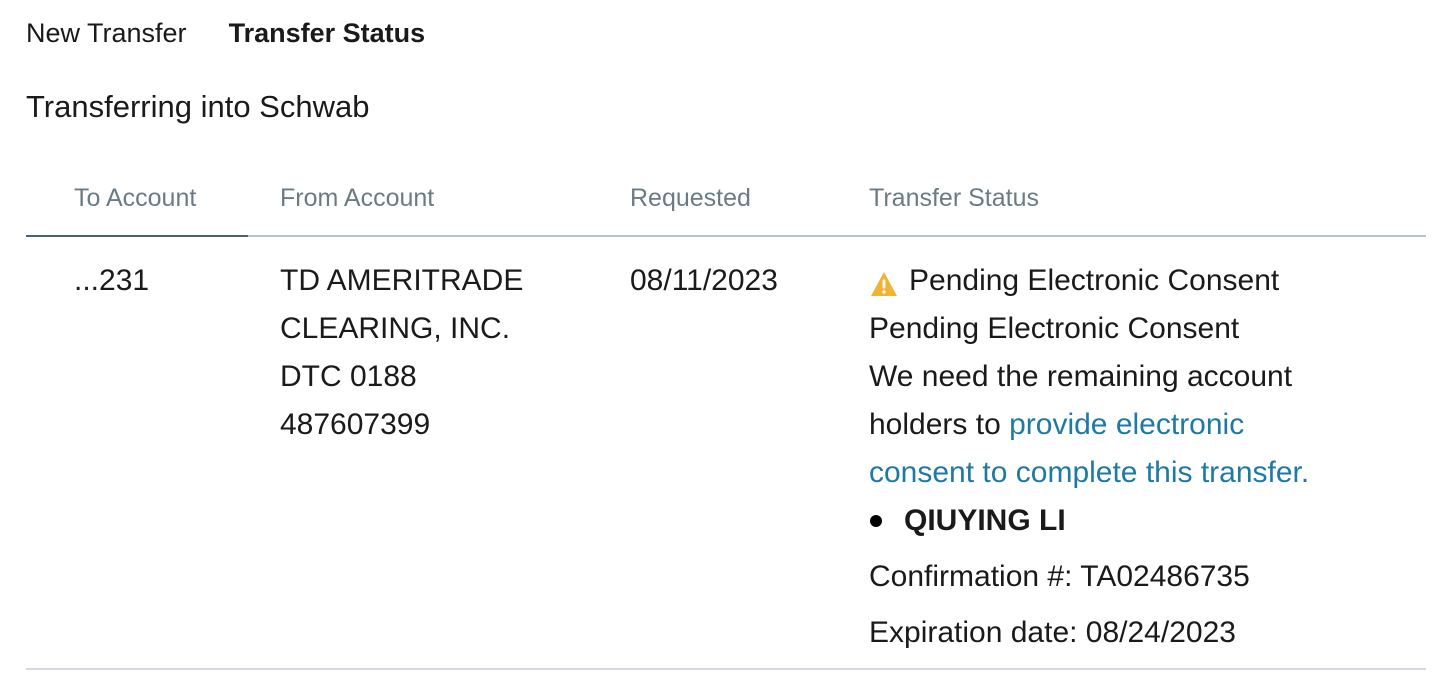  What do you see at coordinates (884, 281) in the screenshot?
I see `warning-icon` at bounding box center [884, 281].